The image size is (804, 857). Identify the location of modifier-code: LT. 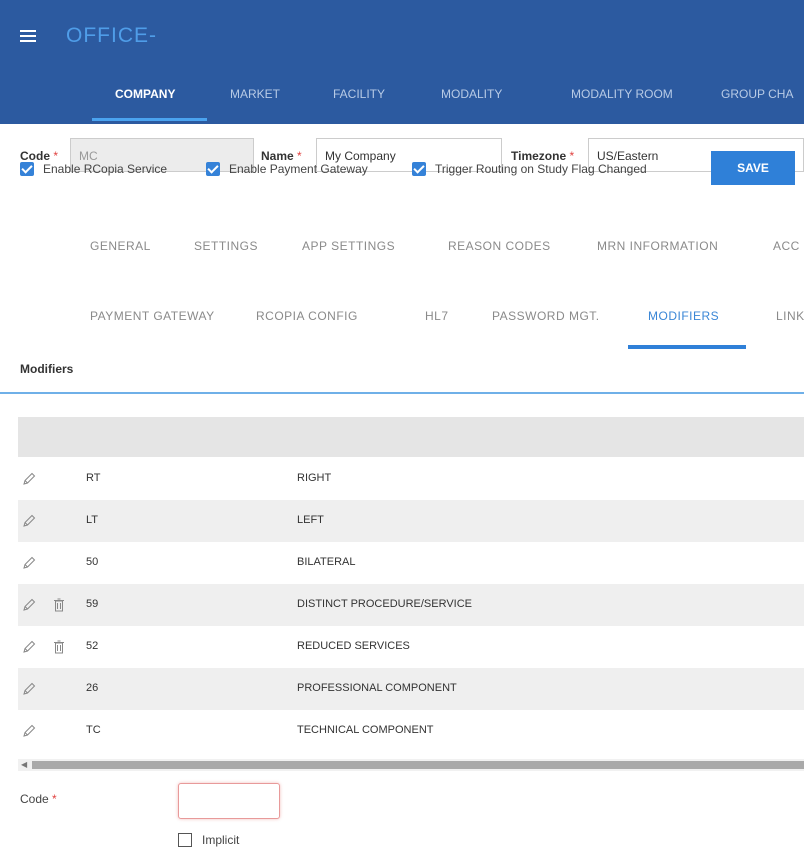
(92, 520).